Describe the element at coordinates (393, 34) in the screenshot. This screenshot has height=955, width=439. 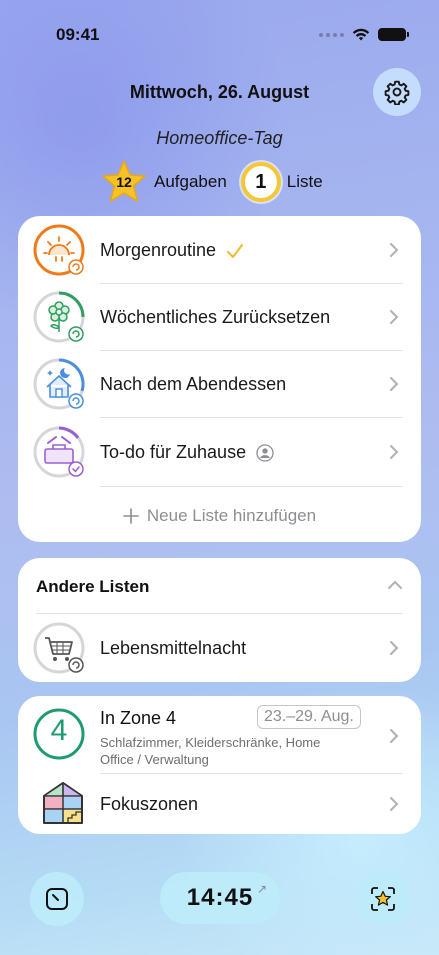
I see `battery-icon` at that location.